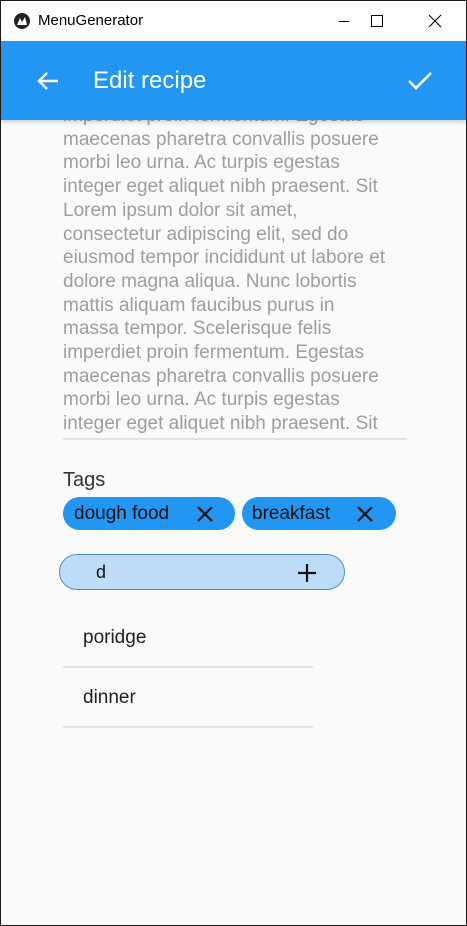  What do you see at coordinates (84, 480) in the screenshot?
I see `tags-label: Tags` at bounding box center [84, 480].